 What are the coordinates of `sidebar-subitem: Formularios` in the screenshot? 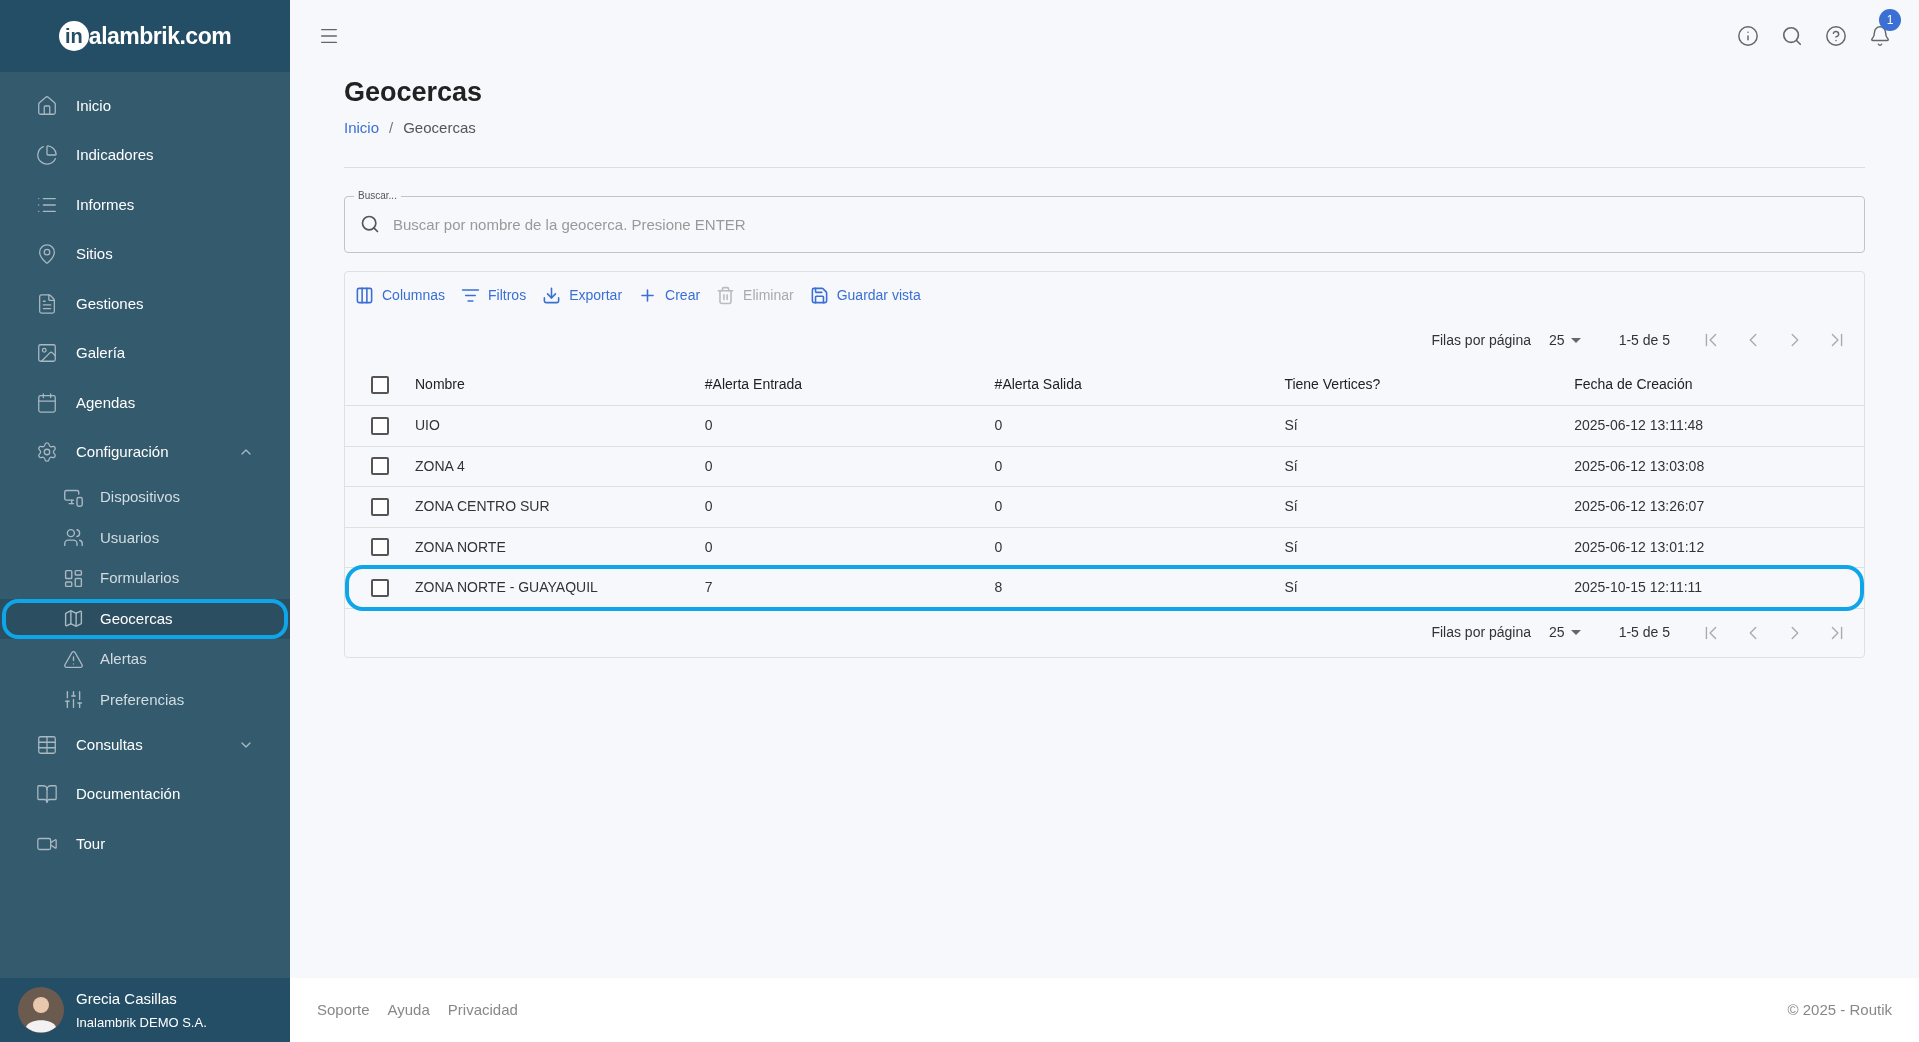 It's located at (145, 578).